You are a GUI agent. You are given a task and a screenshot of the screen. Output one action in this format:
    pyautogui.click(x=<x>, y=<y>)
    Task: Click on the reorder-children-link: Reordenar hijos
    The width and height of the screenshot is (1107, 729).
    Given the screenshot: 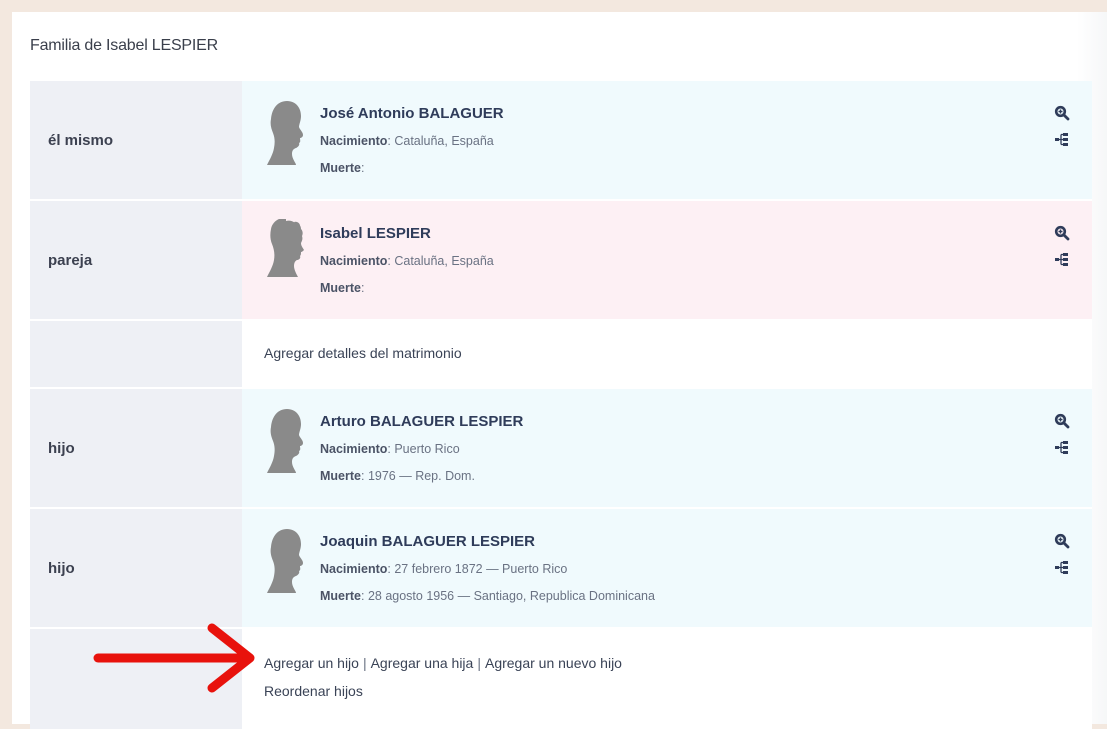 What is the action you would take?
    pyautogui.click(x=313, y=691)
    